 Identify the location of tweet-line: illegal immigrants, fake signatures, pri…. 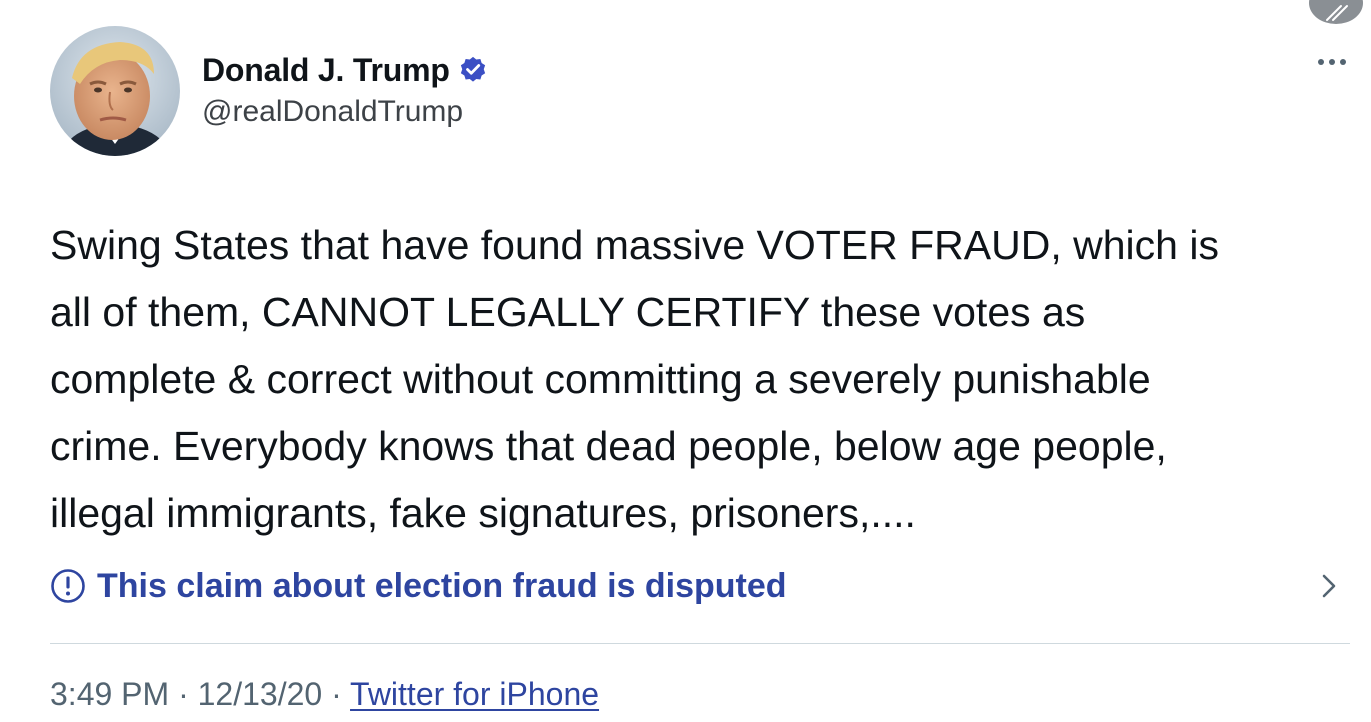
(483, 513).